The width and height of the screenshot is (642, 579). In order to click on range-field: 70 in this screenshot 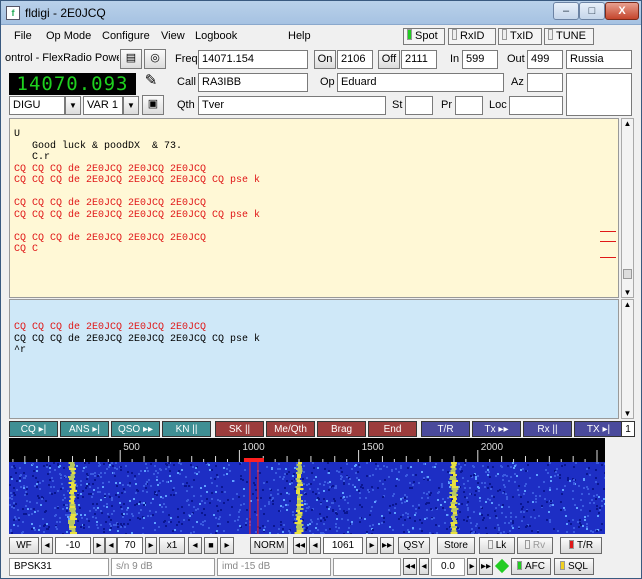, I will do `click(130, 545)`.